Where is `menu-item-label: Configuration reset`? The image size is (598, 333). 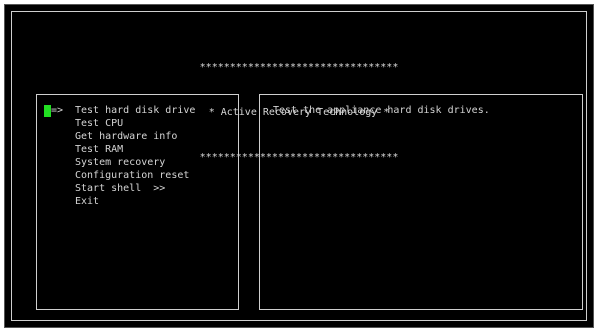
menu-item-label: Configuration reset is located at coordinates (132, 175).